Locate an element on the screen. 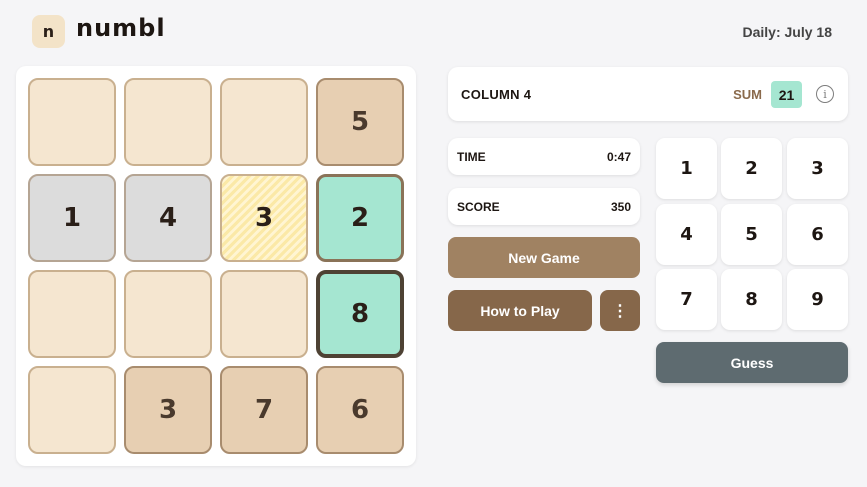 The image size is (867, 487). keypad-key: 6 is located at coordinates (817, 234).